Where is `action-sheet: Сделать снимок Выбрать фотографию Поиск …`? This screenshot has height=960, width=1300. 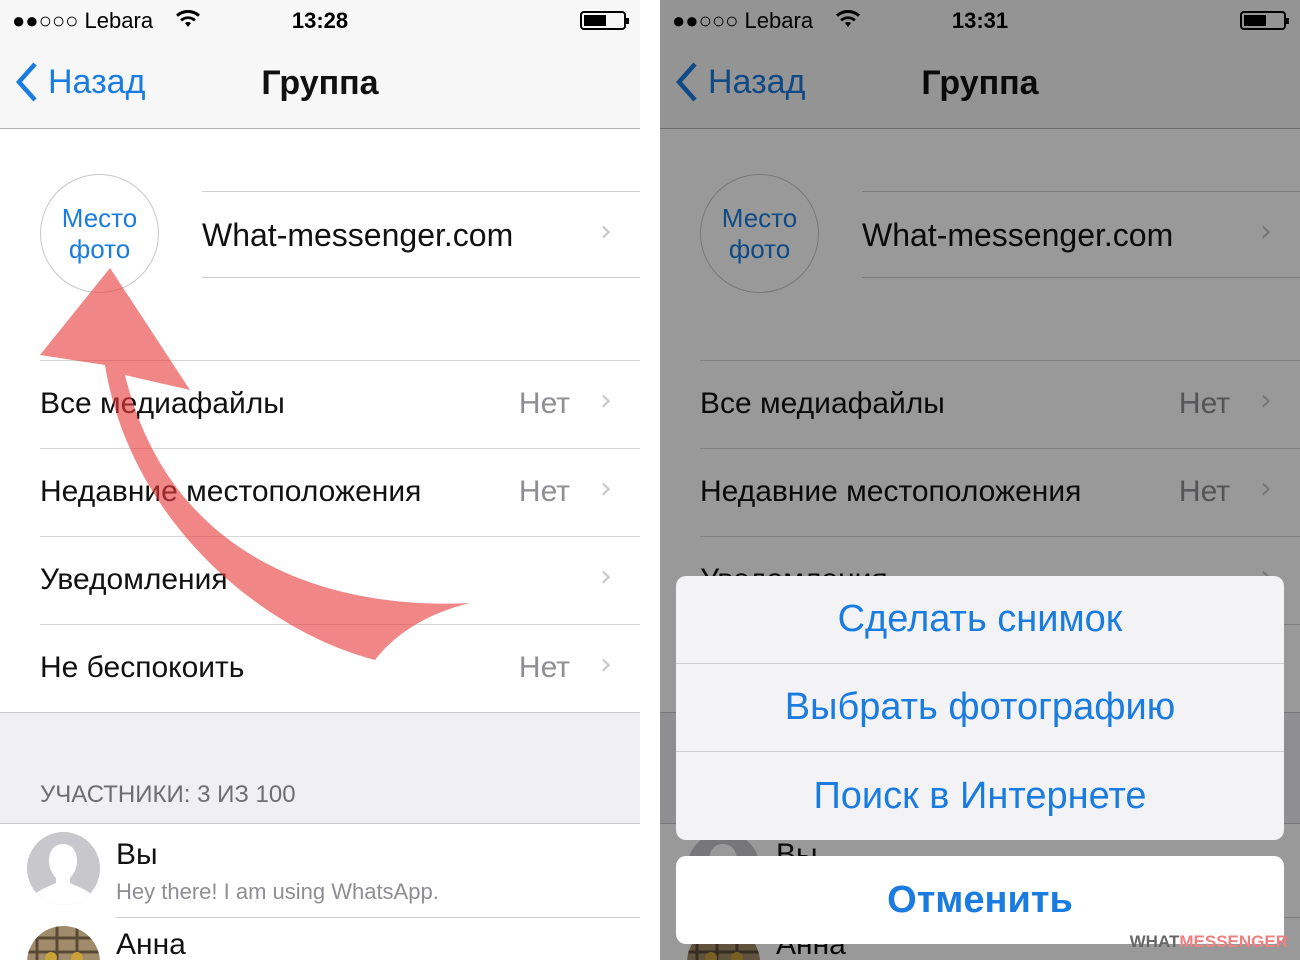
action-sheet: Сделать снимок Выбрать фотографию Поиск … is located at coordinates (980, 708).